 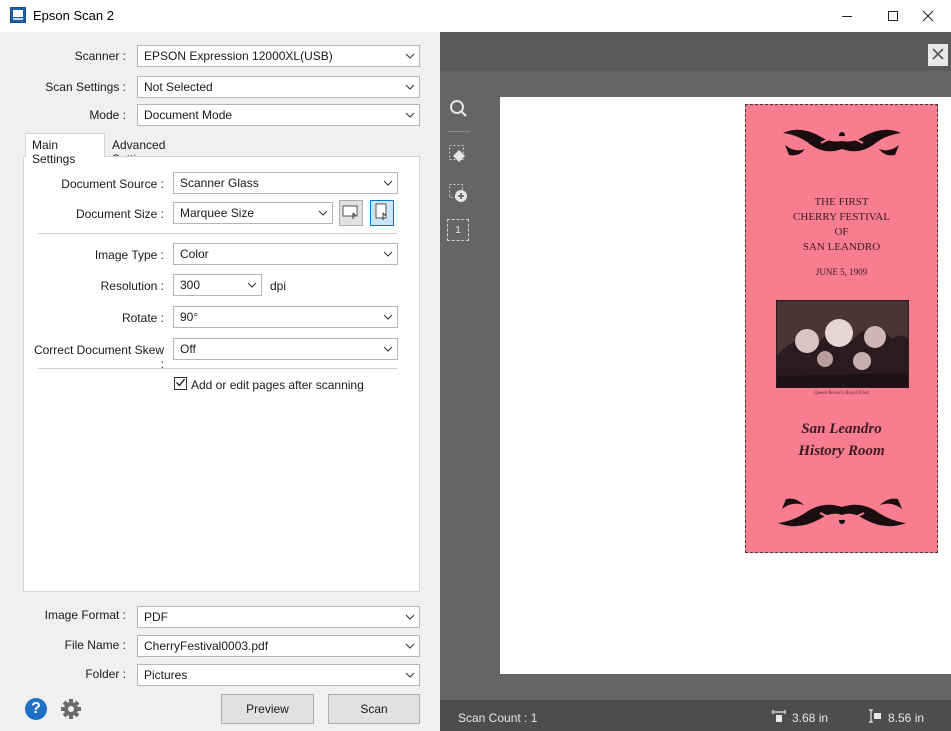 What do you see at coordinates (71, 709) in the screenshot?
I see `gear-icon` at bounding box center [71, 709].